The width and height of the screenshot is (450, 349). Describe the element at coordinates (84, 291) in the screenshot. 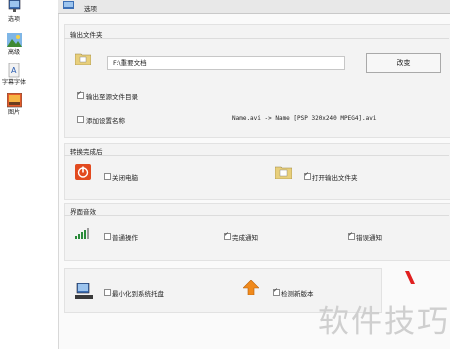

I see `system-tray-icon` at that location.